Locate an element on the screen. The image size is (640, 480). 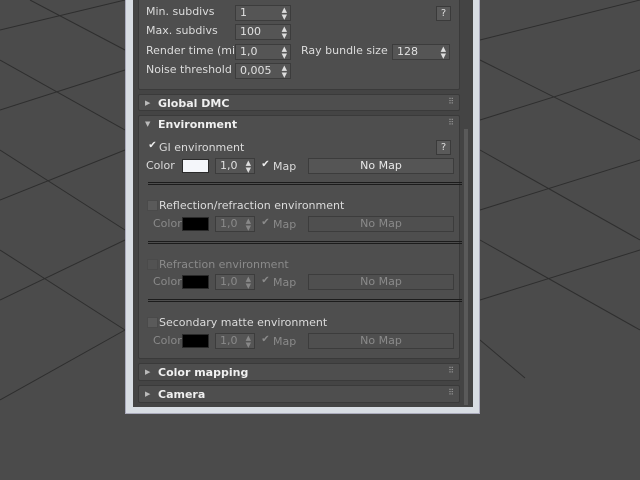
collapse-triangle-icon: ▼ is located at coordinates (147, 124).